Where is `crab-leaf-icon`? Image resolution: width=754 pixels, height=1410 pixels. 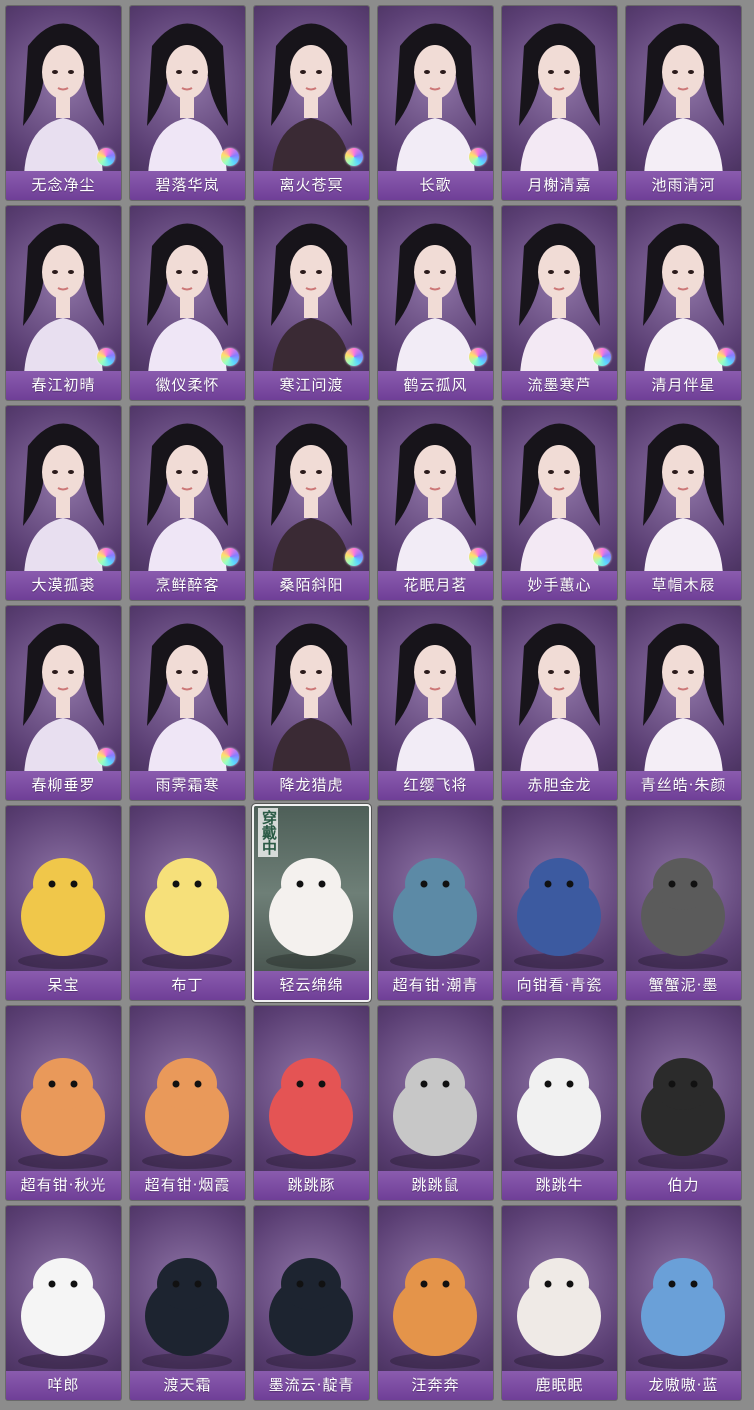 crab-leaf-icon is located at coordinates (435, 913).